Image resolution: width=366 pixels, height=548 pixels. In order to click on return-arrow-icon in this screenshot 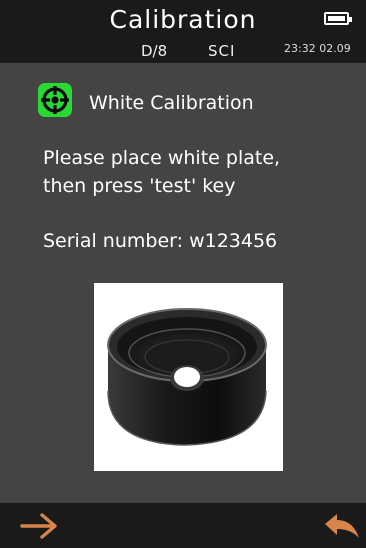, I will do `click(342, 526)`.